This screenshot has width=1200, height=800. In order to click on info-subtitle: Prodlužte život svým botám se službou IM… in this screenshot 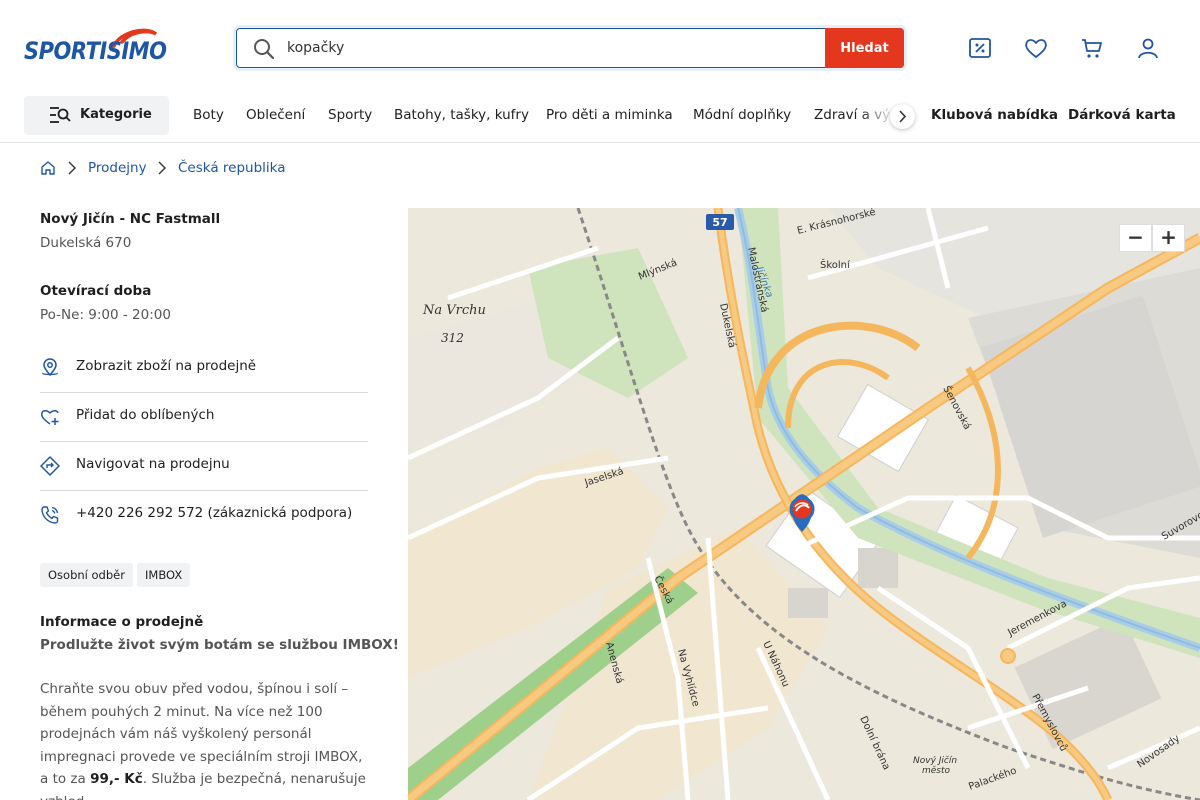, I will do `click(219, 645)`.